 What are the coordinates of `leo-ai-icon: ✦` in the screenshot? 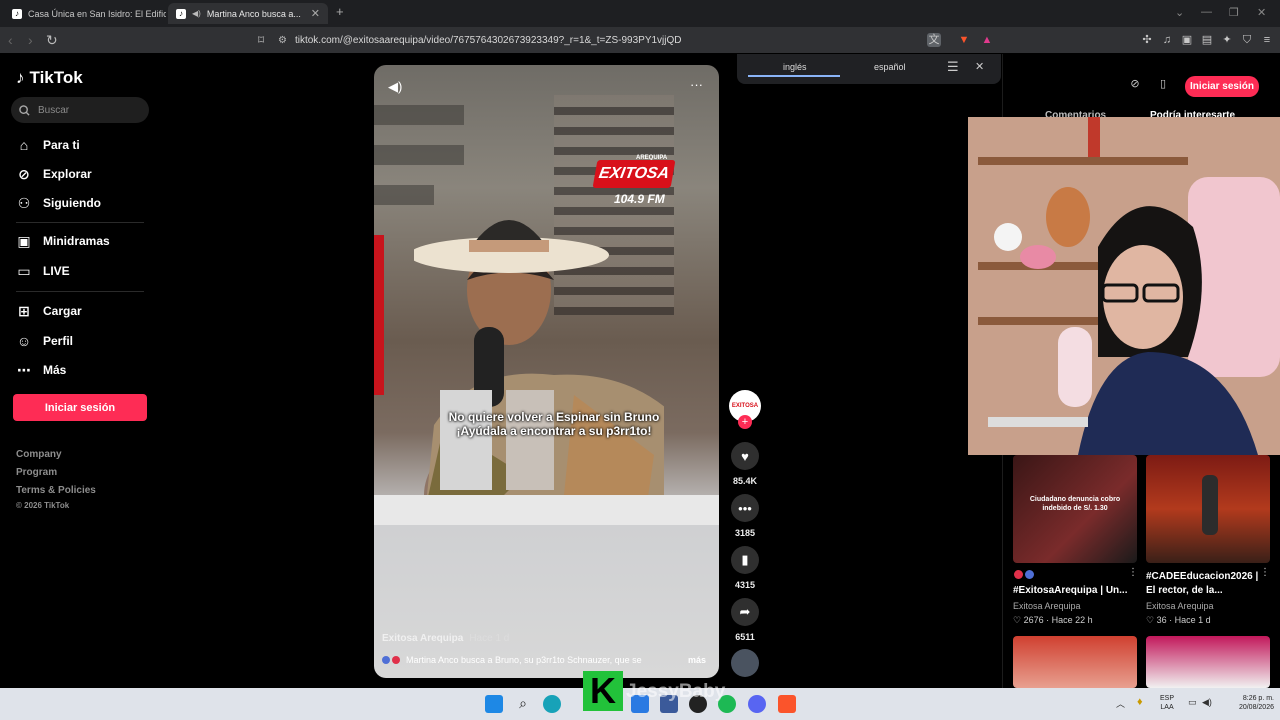 It's located at (1227, 40).